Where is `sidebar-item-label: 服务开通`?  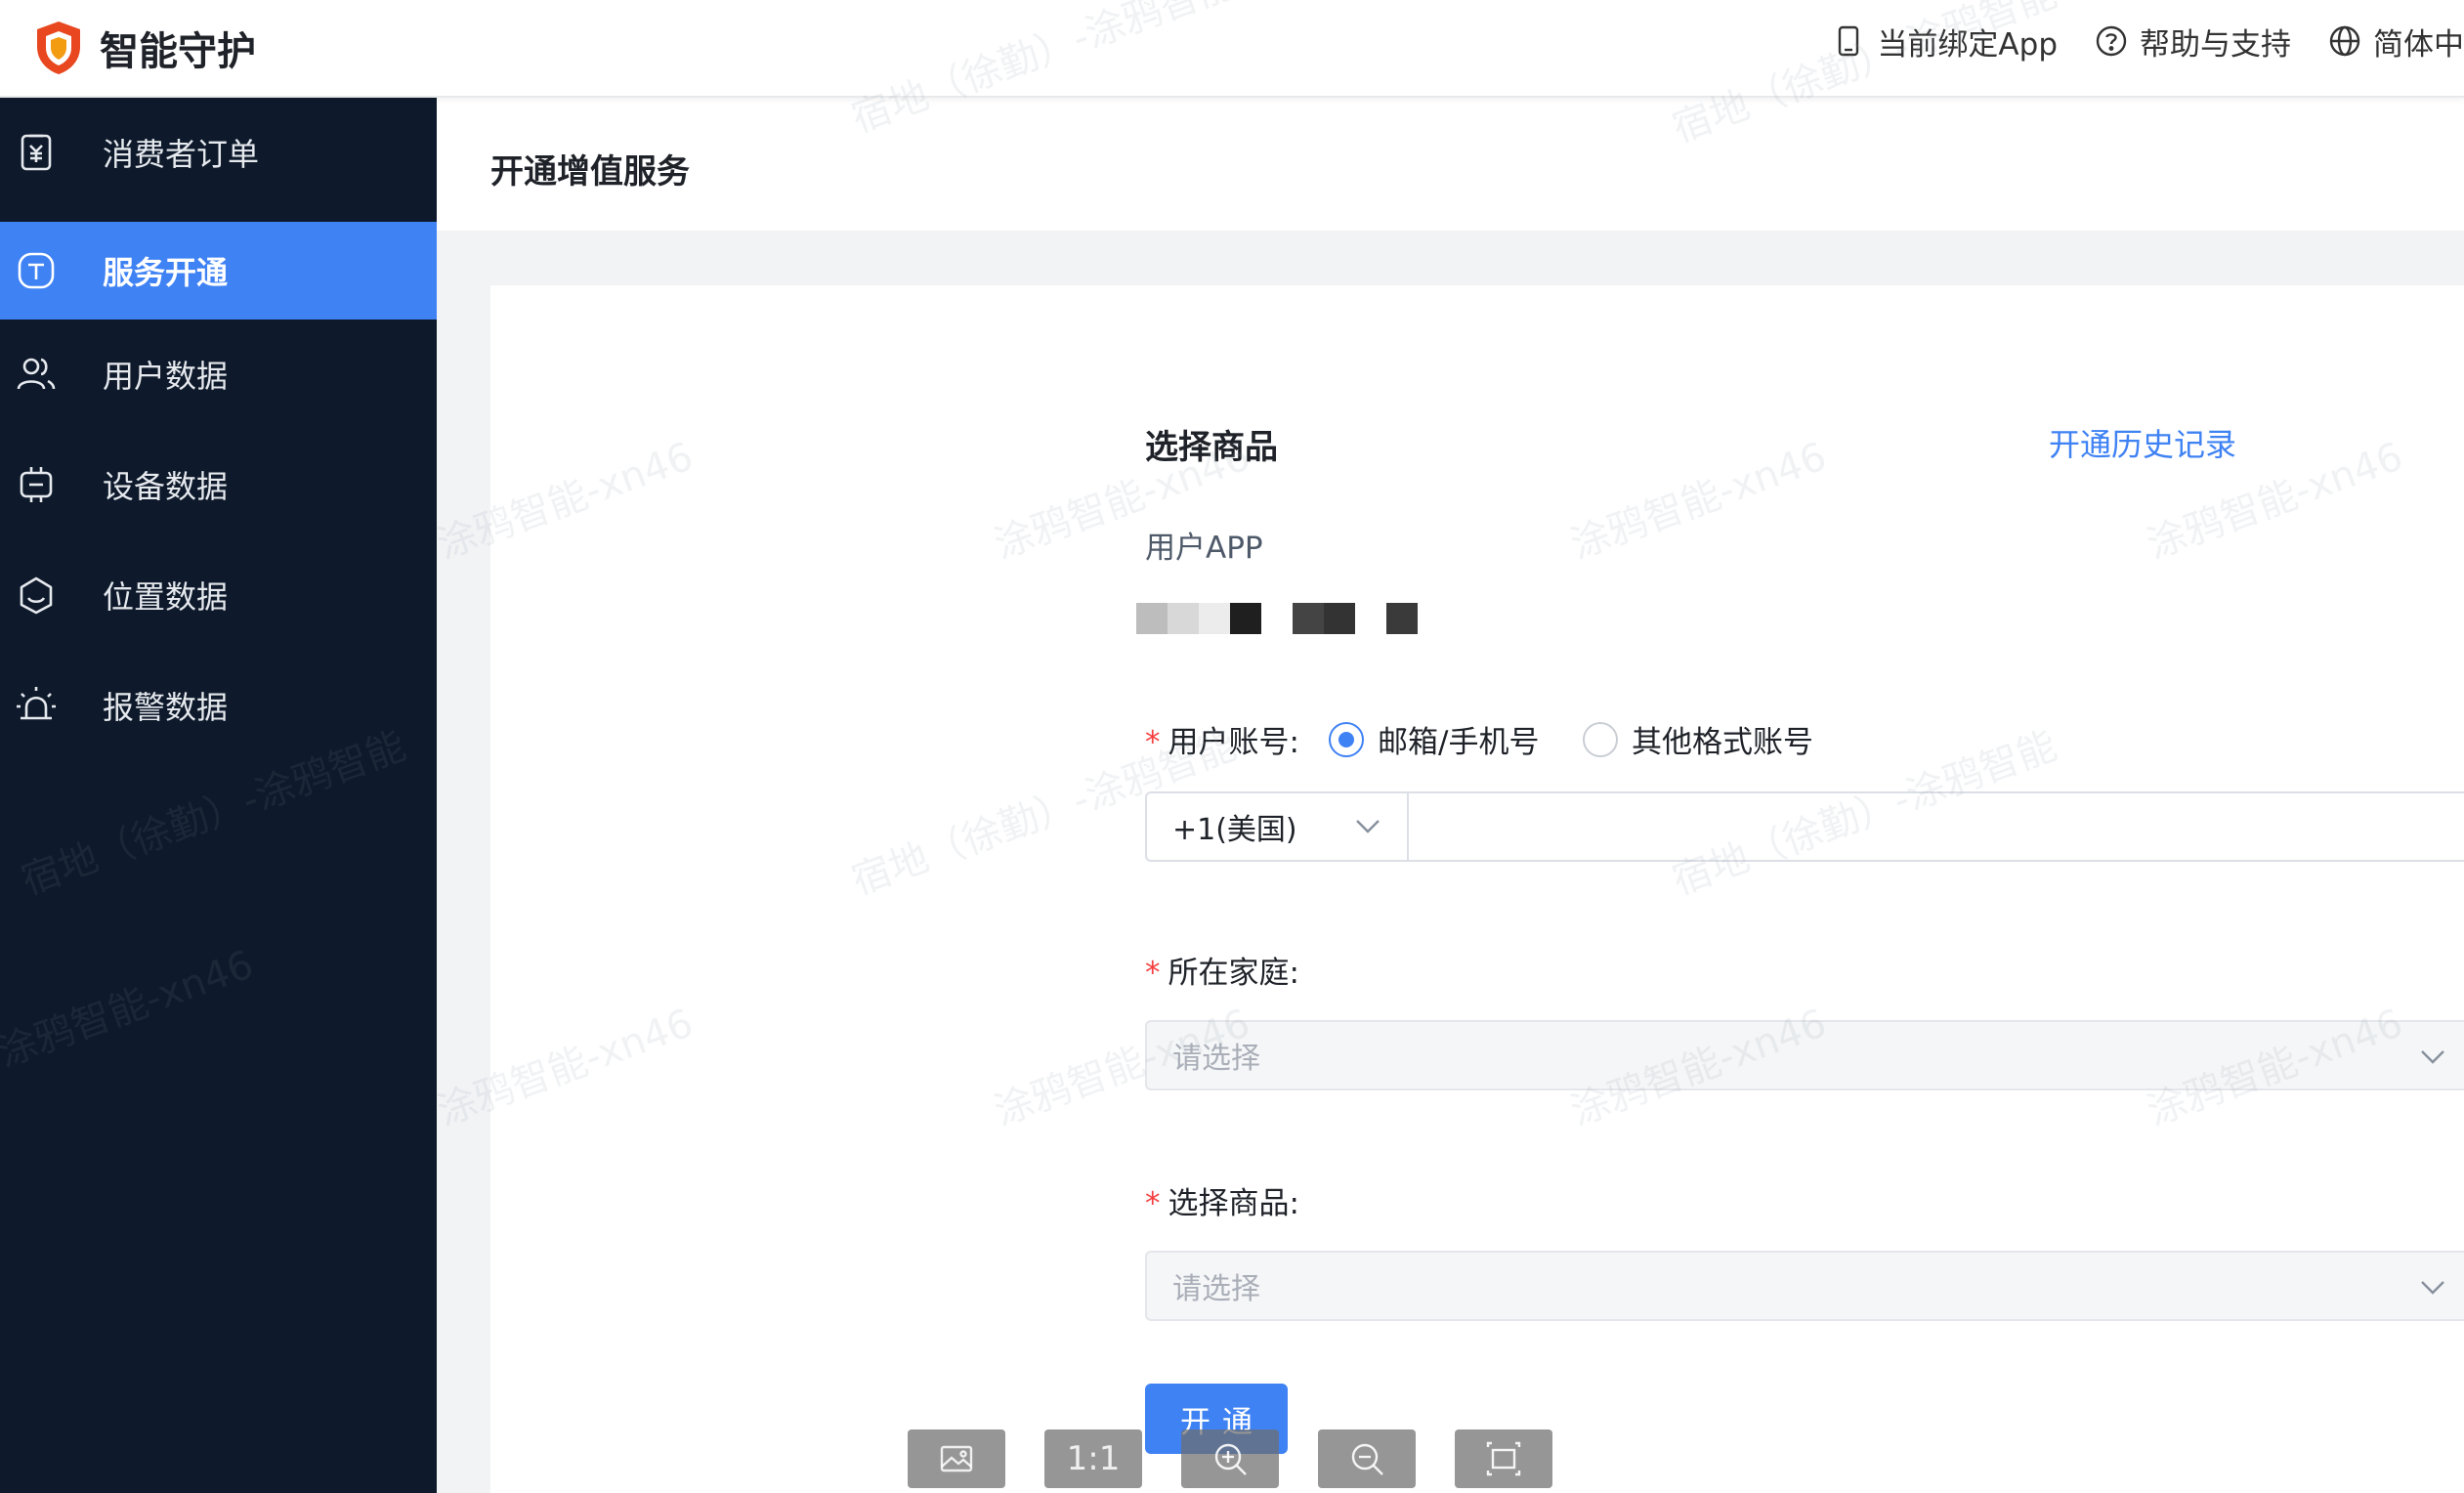 sidebar-item-label: 服务开通 is located at coordinates (166, 272).